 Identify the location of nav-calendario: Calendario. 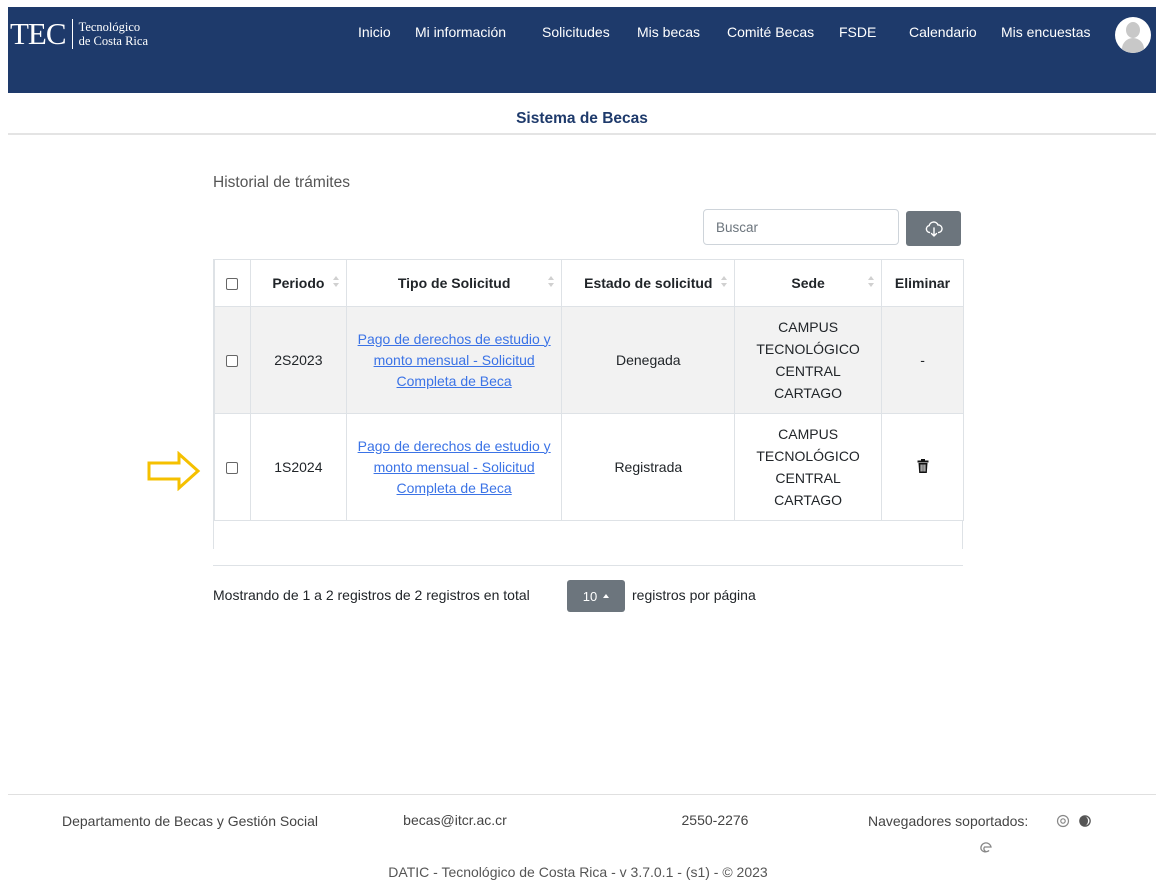
(943, 33).